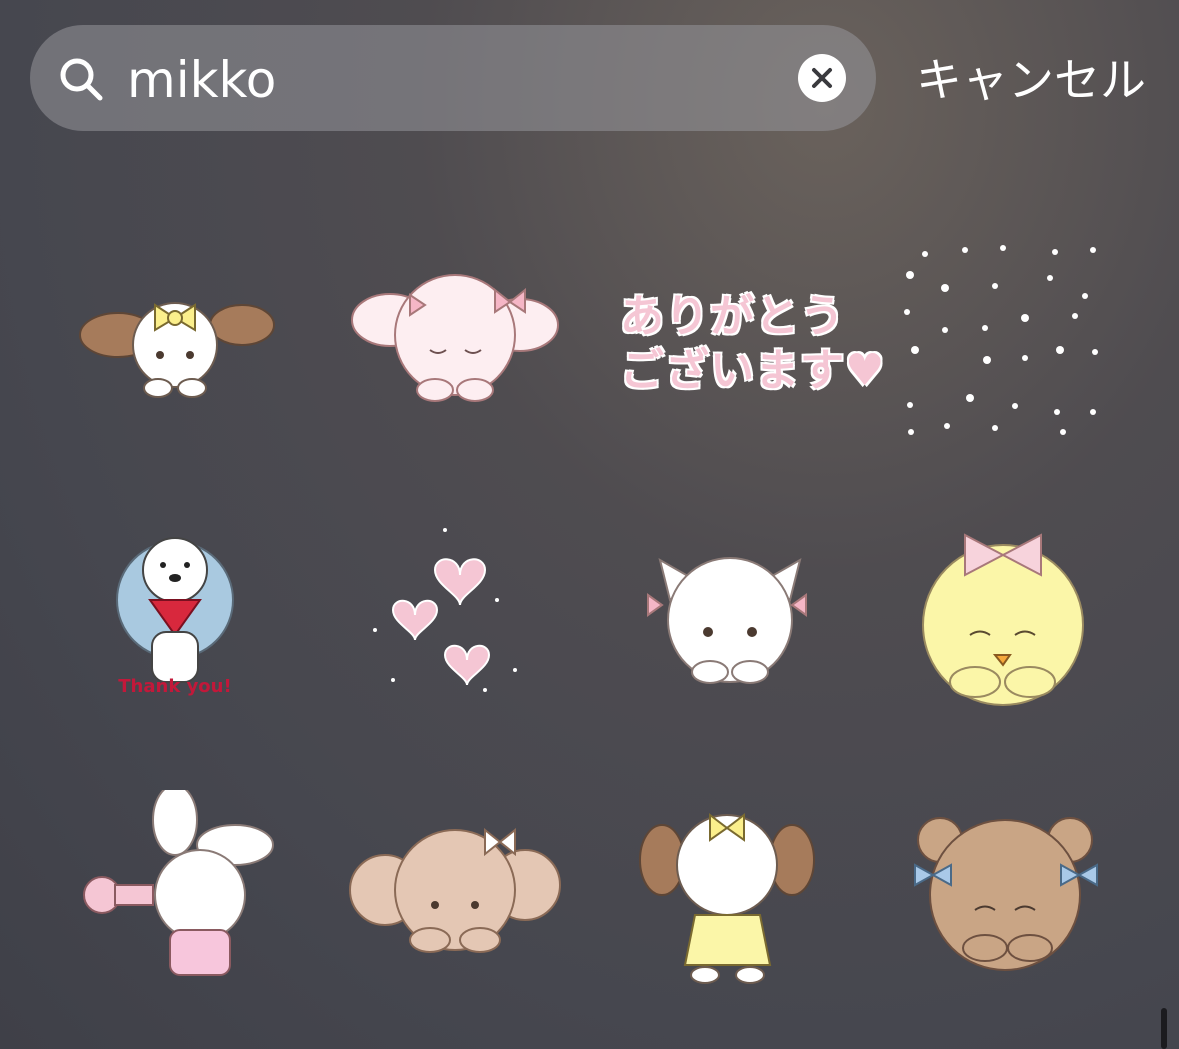 Image resolution: width=1179 pixels, height=1049 pixels. I want to click on sticker-sparkles, so click(1005, 340).